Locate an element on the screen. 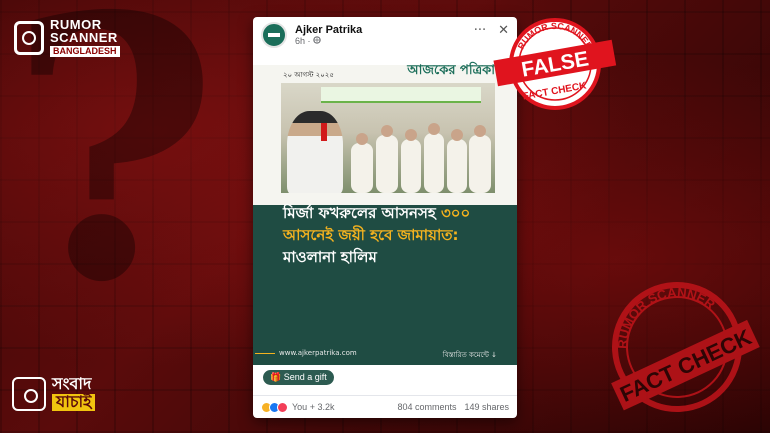 Image resolution: width=770 pixels, height=433 pixels. songbad-jachai-logo: সংবাদ যাচাই is located at coordinates (54, 394).